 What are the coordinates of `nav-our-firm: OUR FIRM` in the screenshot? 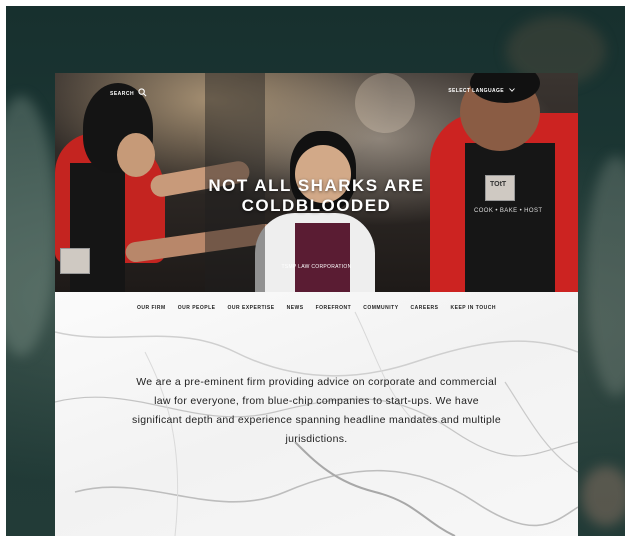 It's located at (151, 308).